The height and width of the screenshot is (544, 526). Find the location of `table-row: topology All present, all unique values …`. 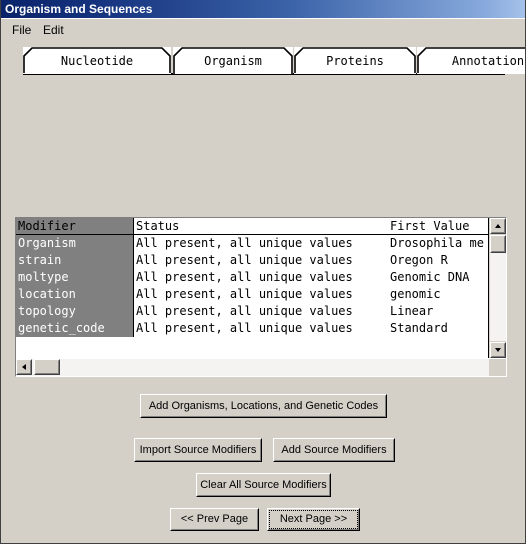

table-row: topology All present, all unique values … is located at coordinates (252, 311).